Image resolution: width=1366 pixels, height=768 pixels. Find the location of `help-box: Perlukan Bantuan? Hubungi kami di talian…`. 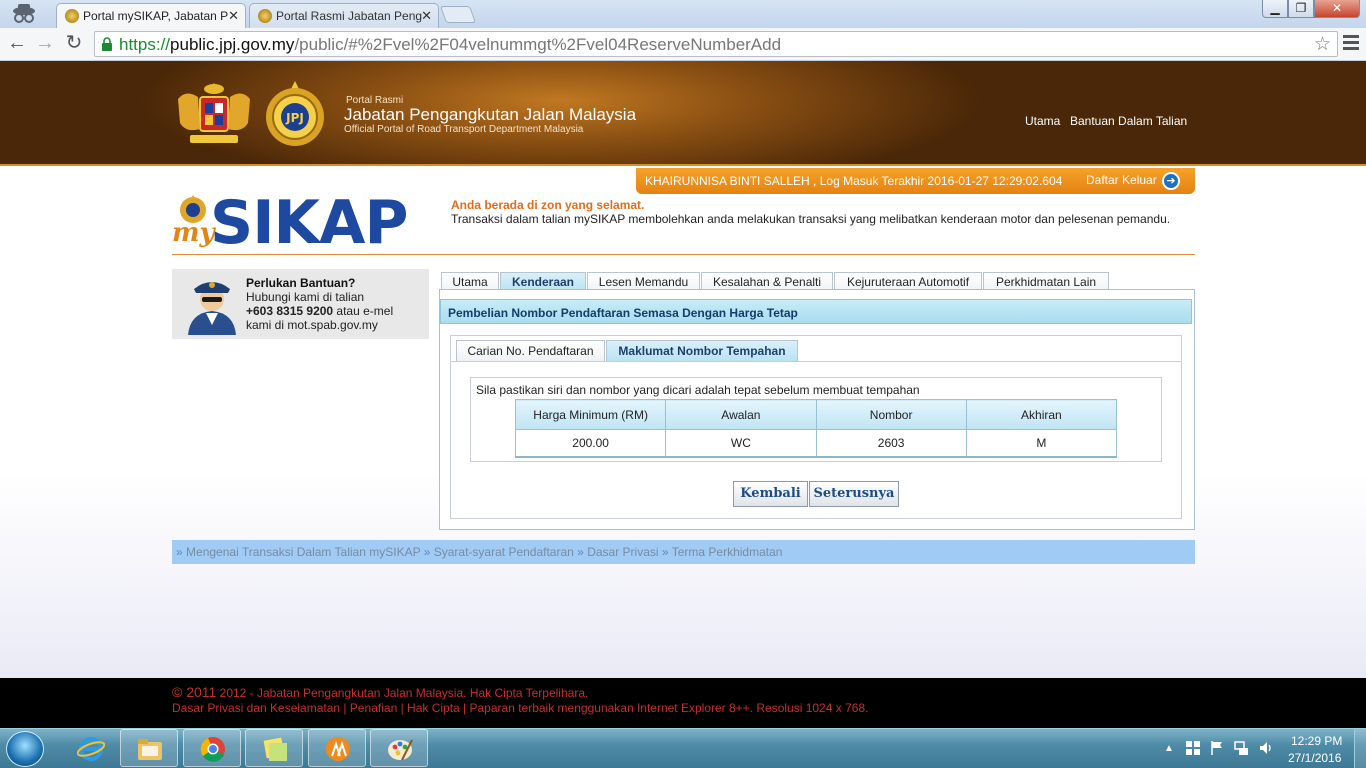

help-box: Perlukan Bantuan? Hubungi kami di talian… is located at coordinates (300, 304).